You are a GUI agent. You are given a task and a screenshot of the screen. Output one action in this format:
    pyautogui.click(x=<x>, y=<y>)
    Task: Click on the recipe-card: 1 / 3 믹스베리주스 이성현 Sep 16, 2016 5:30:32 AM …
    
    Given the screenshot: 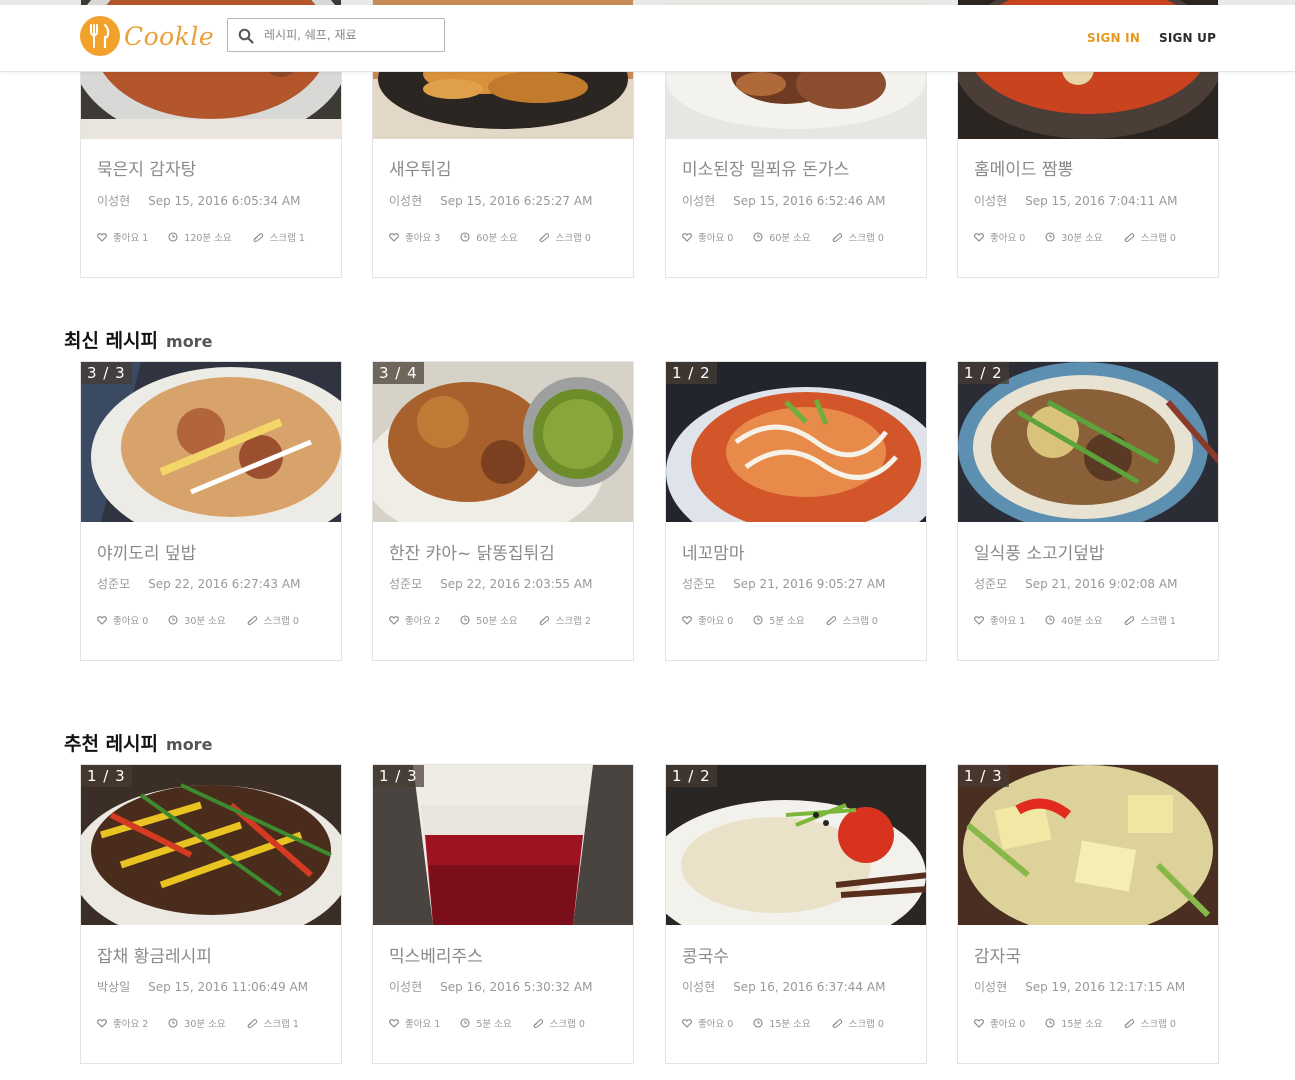 What is the action you would take?
    pyautogui.click(x=503, y=914)
    